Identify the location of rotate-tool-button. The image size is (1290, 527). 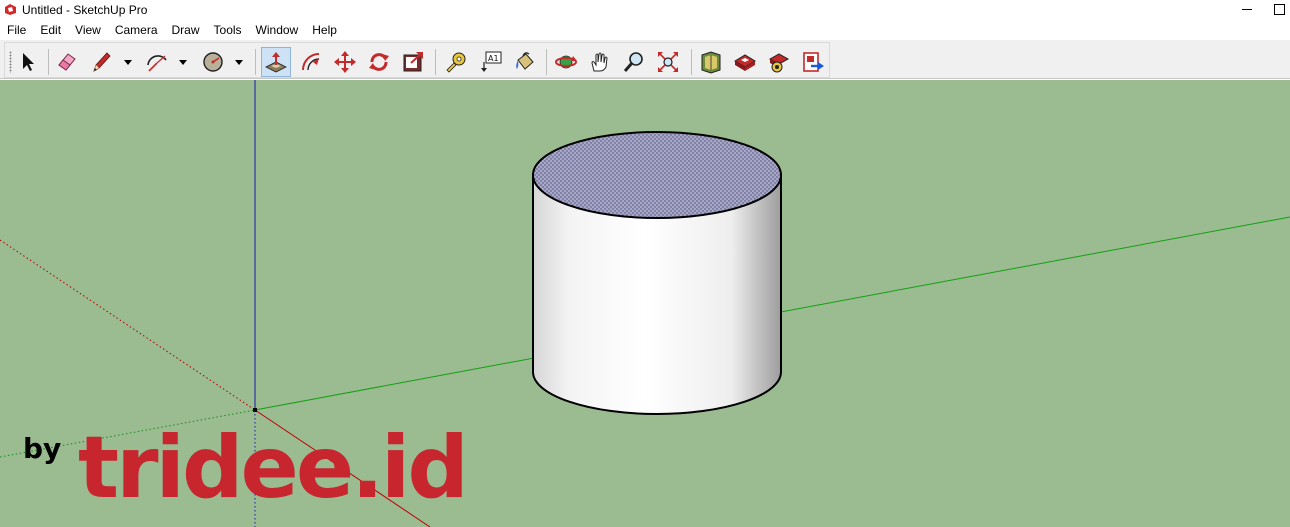
(379, 62).